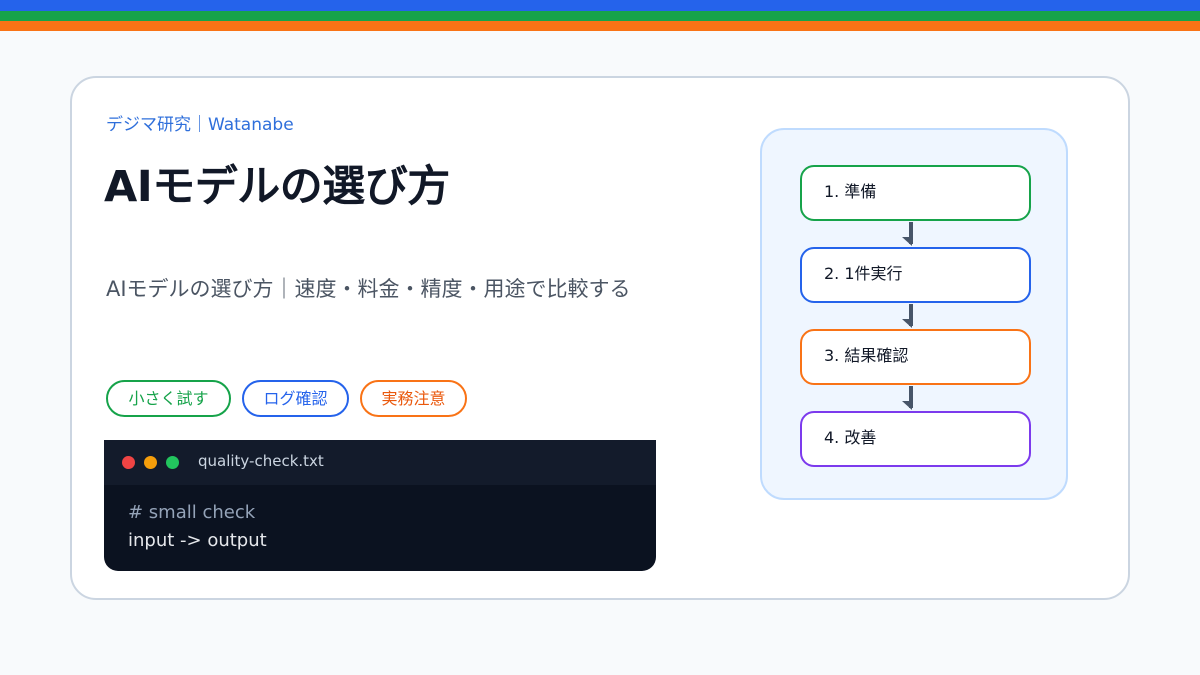  Describe the element at coordinates (368, 289) in the screenshot. I see `page-subtitle: AIモデルの選び方｜速度・料金・精度・用途で比較する` at that location.